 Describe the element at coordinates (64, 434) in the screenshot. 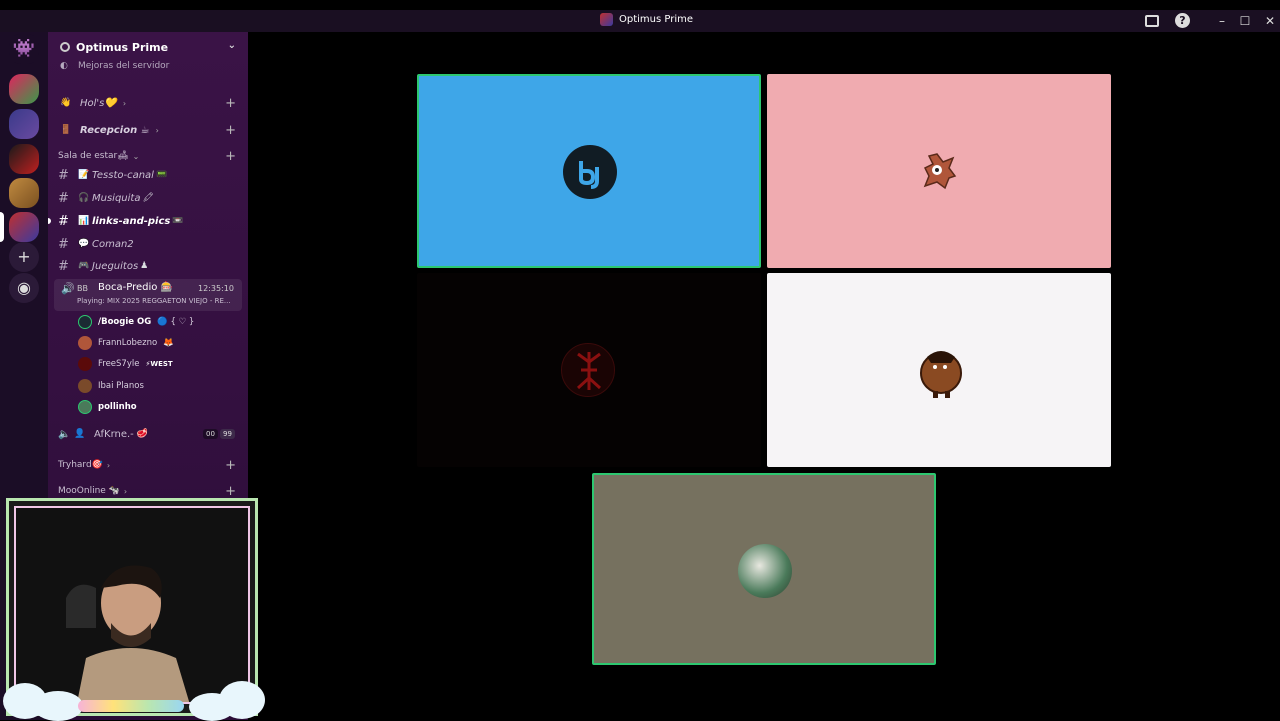

I see `speaker-muted-icon: 🔈` at that location.